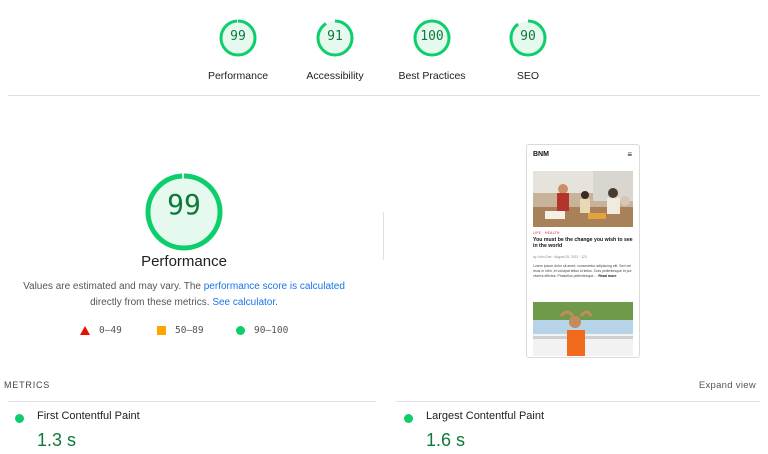 This screenshot has height=454, width=768. Describe the element at coordinates (583, 251) in the screenshot. I see `final-screenshot: BNM ≡ LIFE · HEALTH You must be the chan` at that location.